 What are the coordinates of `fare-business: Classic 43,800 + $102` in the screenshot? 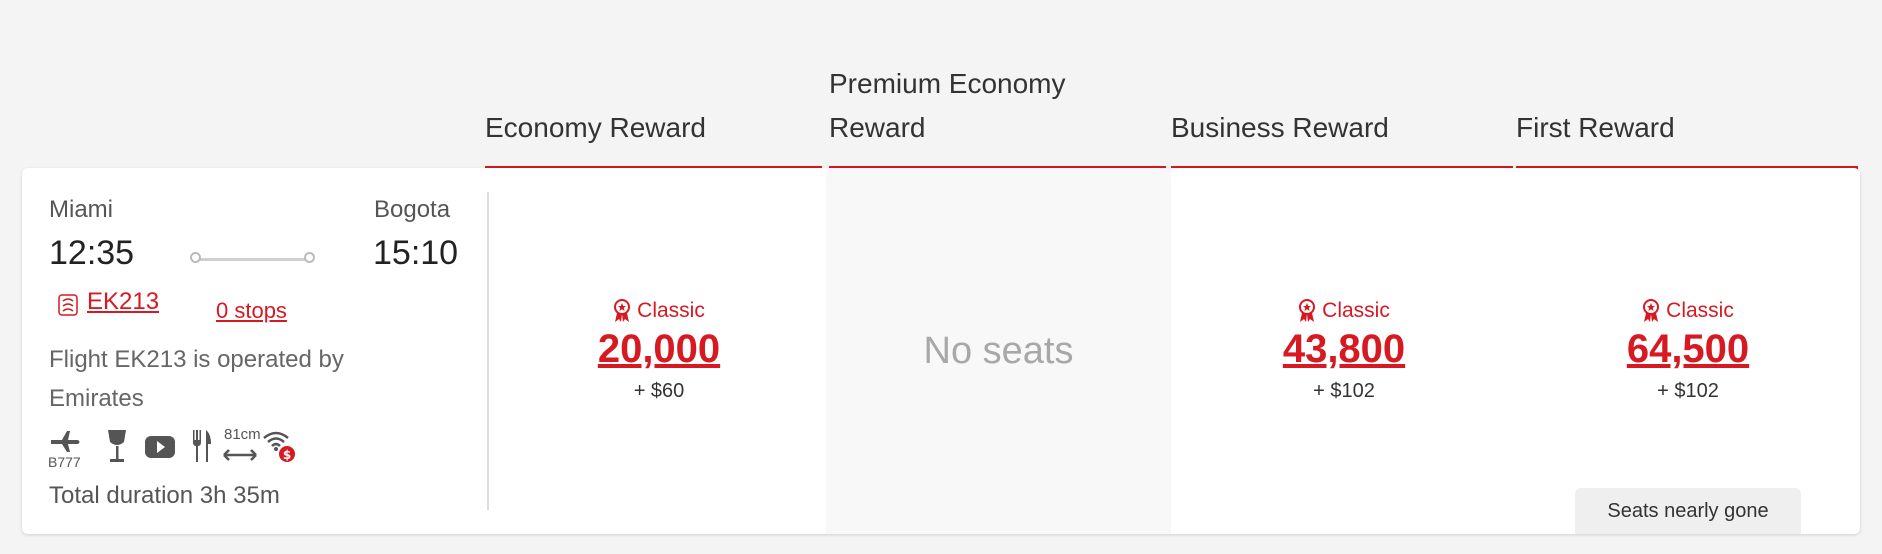 It's located at (1344, 351).